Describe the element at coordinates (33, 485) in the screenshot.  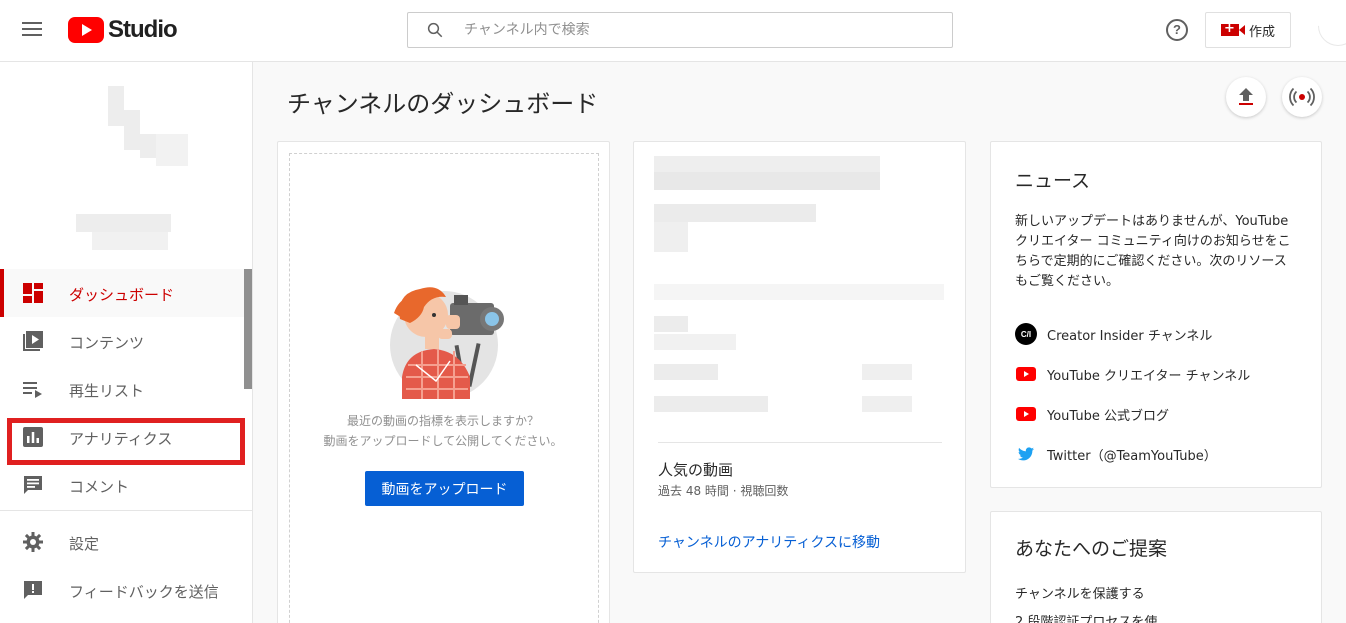
I see `comment-icon` at that location.